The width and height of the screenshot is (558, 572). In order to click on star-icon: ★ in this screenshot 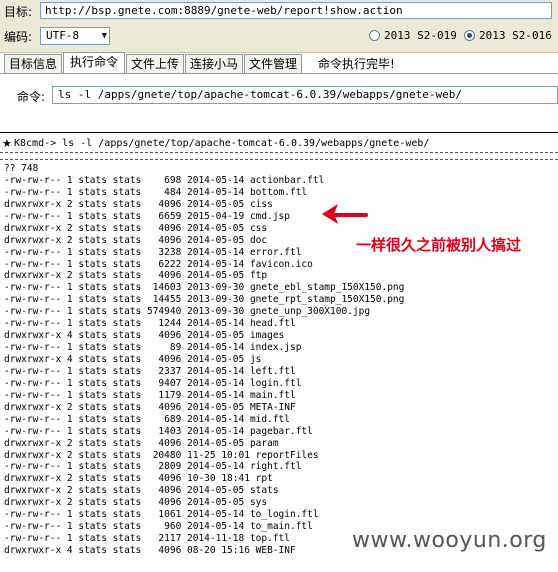, I will do `click(7, 143)`.